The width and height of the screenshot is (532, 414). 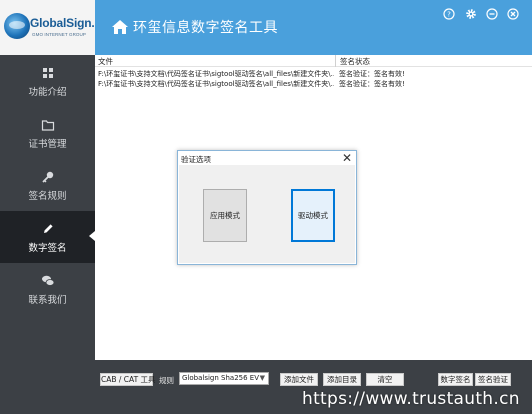 I want to click on column-header-status: 签名状态, so click(x=355, y=61).